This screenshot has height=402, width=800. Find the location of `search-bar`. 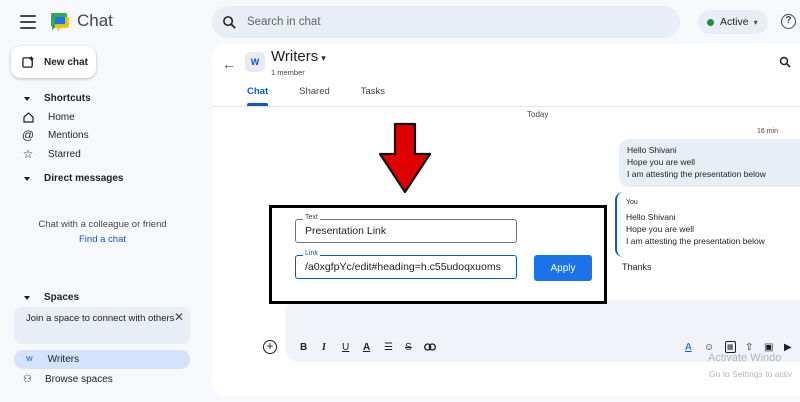

search-bar is located at coordinates (446, 22).